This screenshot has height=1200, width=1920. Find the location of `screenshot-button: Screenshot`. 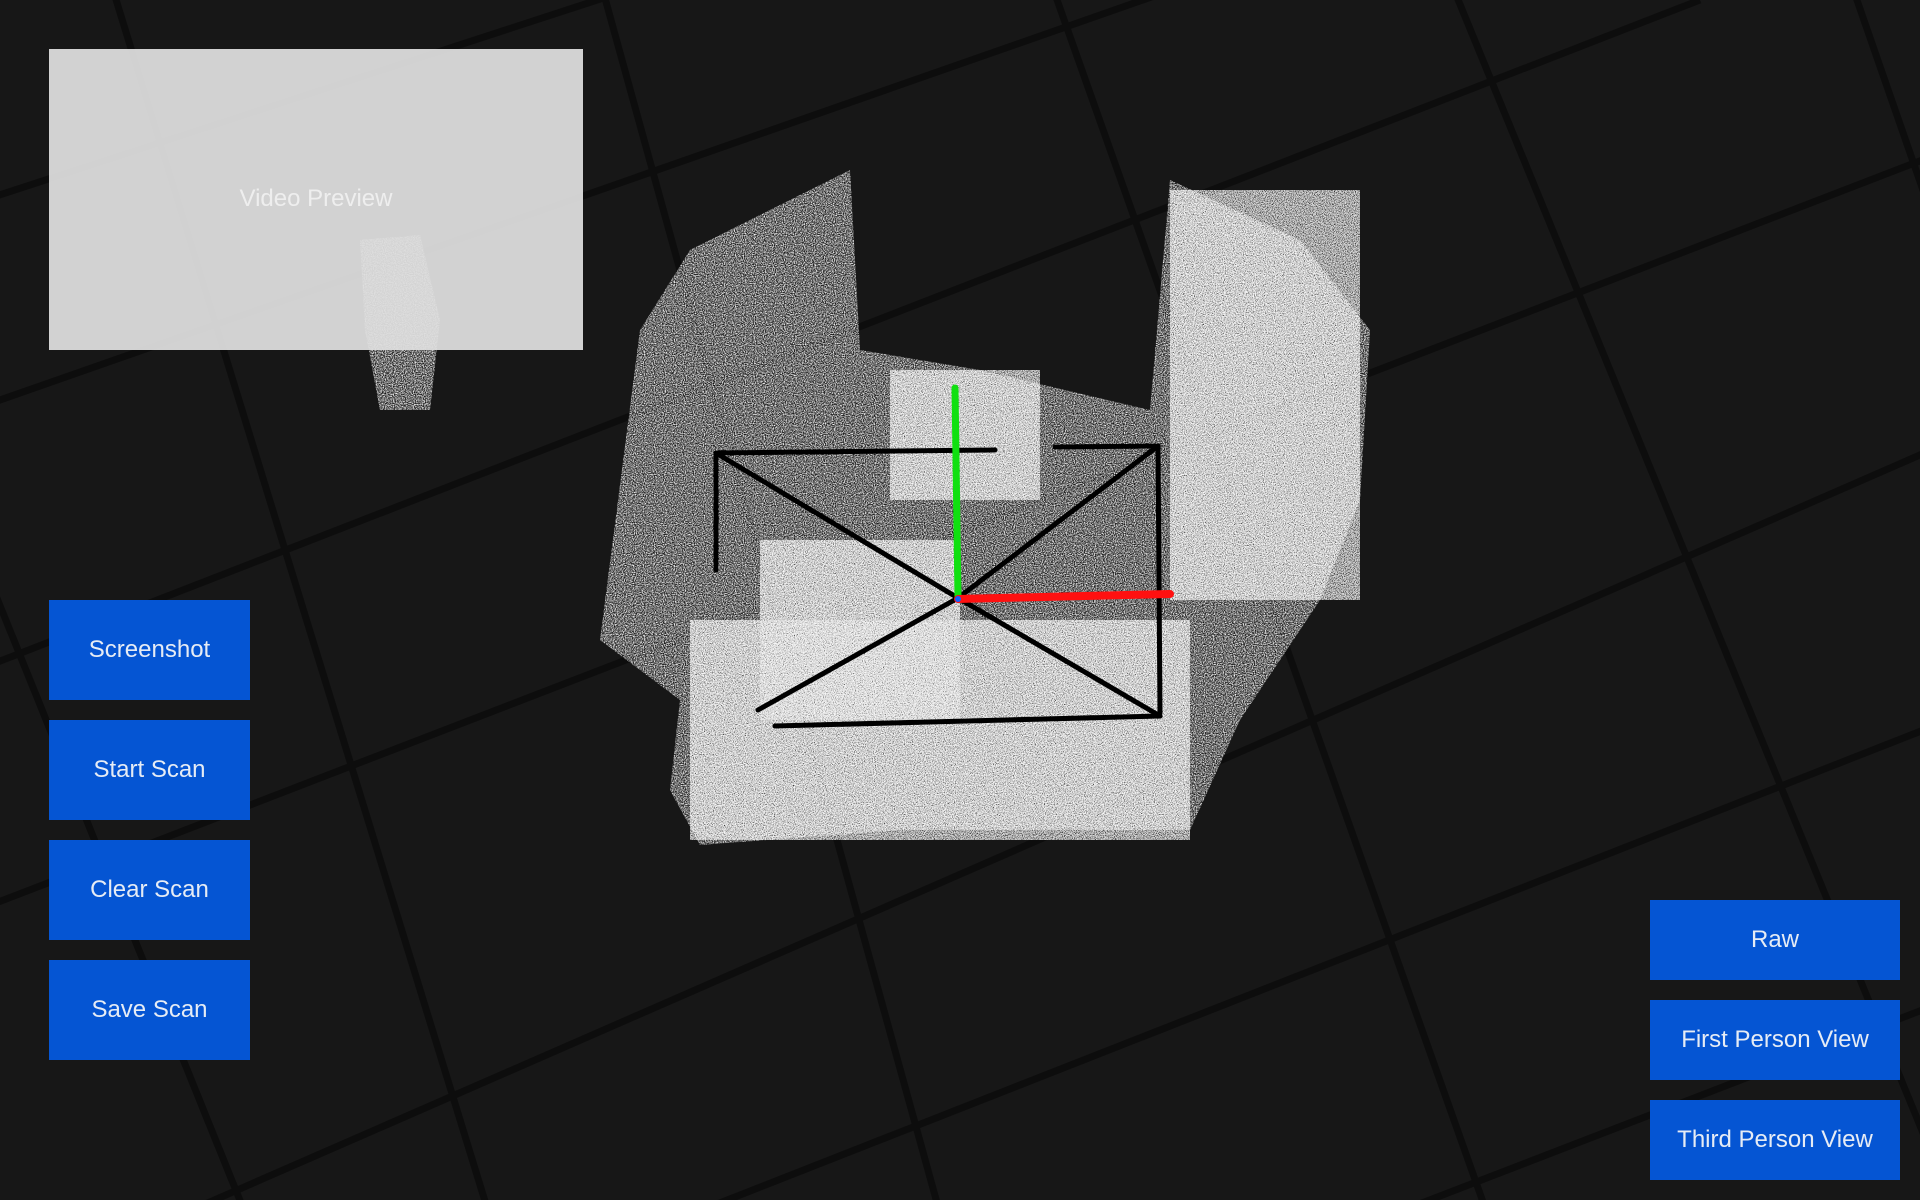

screenshot-button: Screenshot is located at coordinates (149, 650).